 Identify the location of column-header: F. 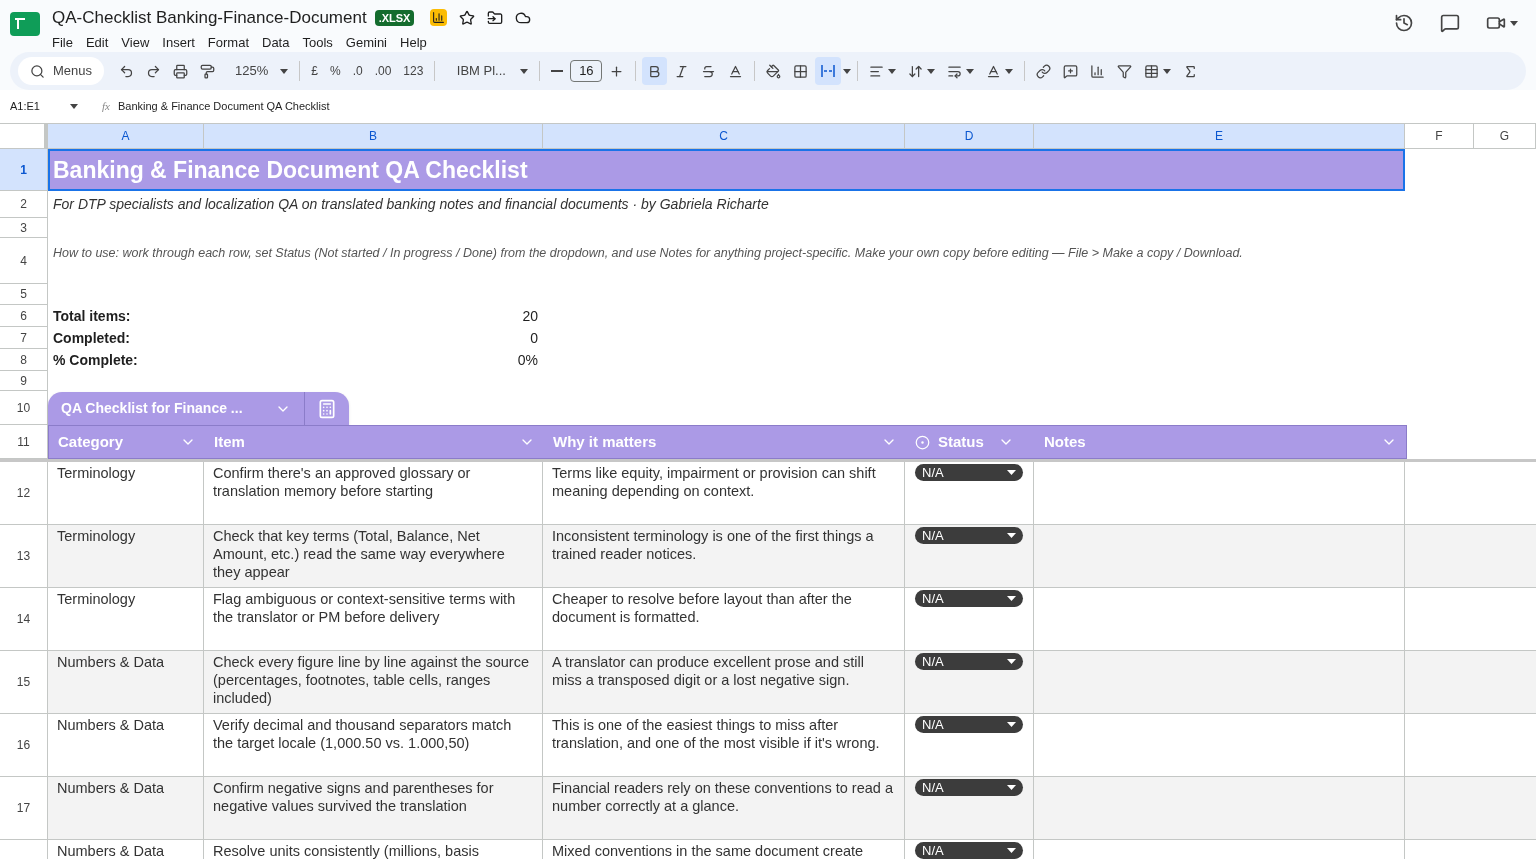
(1439, 136).